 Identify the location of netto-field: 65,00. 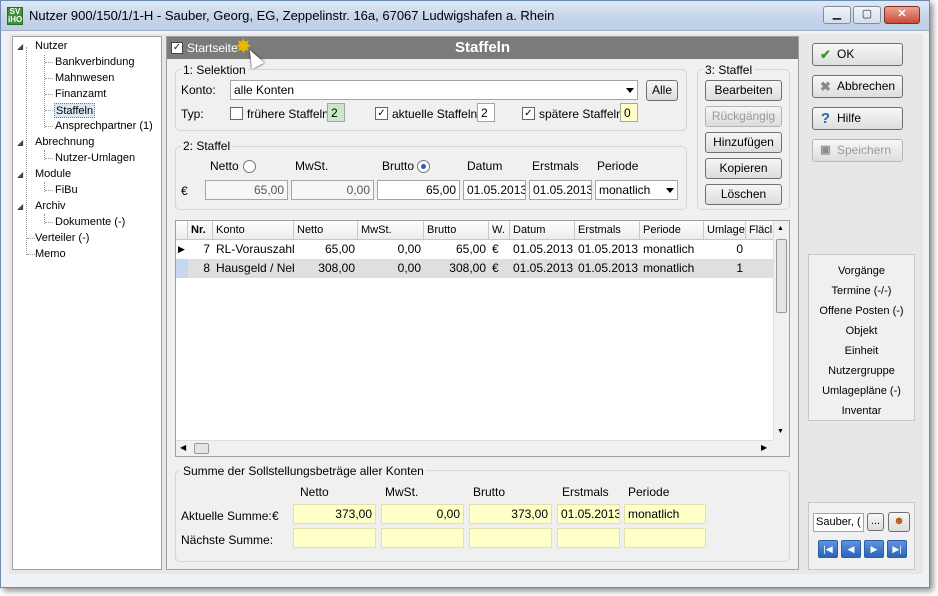
(246, 190).